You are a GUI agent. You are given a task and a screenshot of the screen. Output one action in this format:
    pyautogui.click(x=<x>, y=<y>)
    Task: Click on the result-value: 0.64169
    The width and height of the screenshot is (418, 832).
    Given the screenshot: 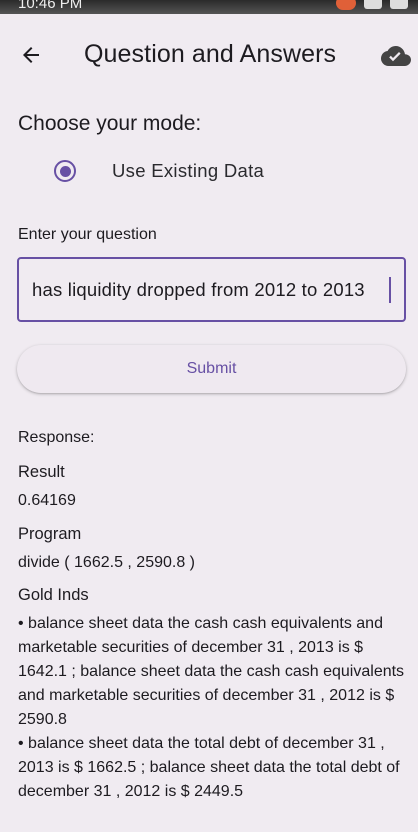 What is the action you would take?
    pyautogui.click(x=47, y=500)
    